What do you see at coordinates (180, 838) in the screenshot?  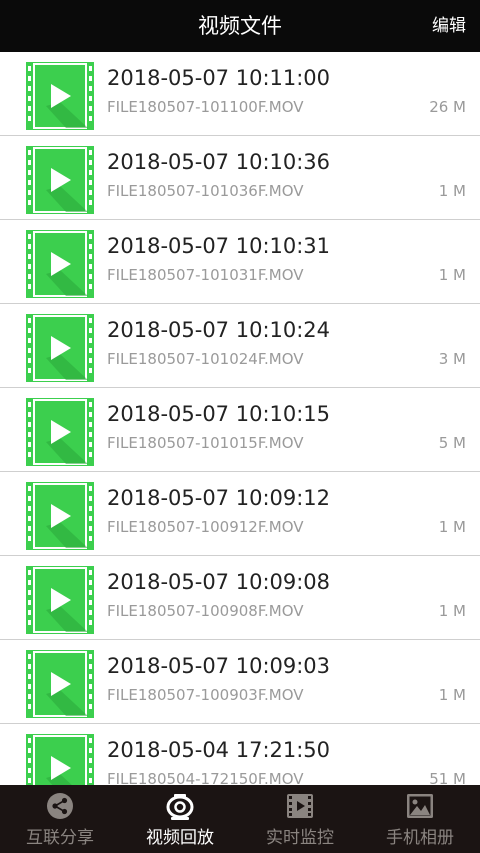 I see `tab-video-playback-label: 视频回放` at bounding box center [180, 838].